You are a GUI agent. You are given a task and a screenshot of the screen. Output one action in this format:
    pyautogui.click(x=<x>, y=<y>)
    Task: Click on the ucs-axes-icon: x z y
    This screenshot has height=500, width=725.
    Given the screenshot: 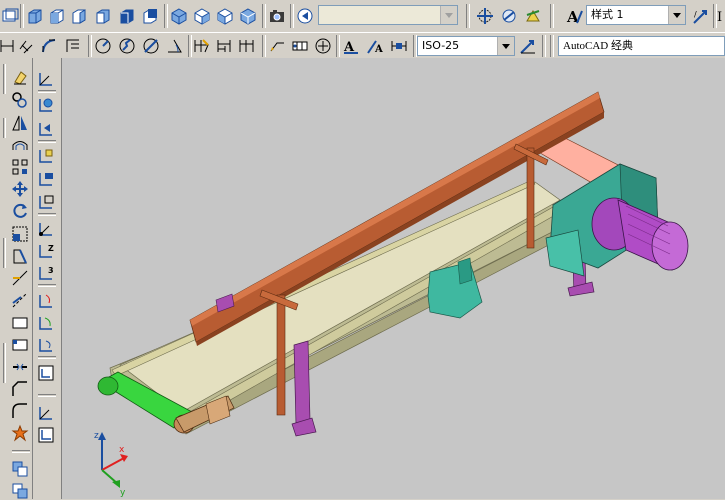 What is the action you would take?
    pyautogui.click(x=111, y=464)
    